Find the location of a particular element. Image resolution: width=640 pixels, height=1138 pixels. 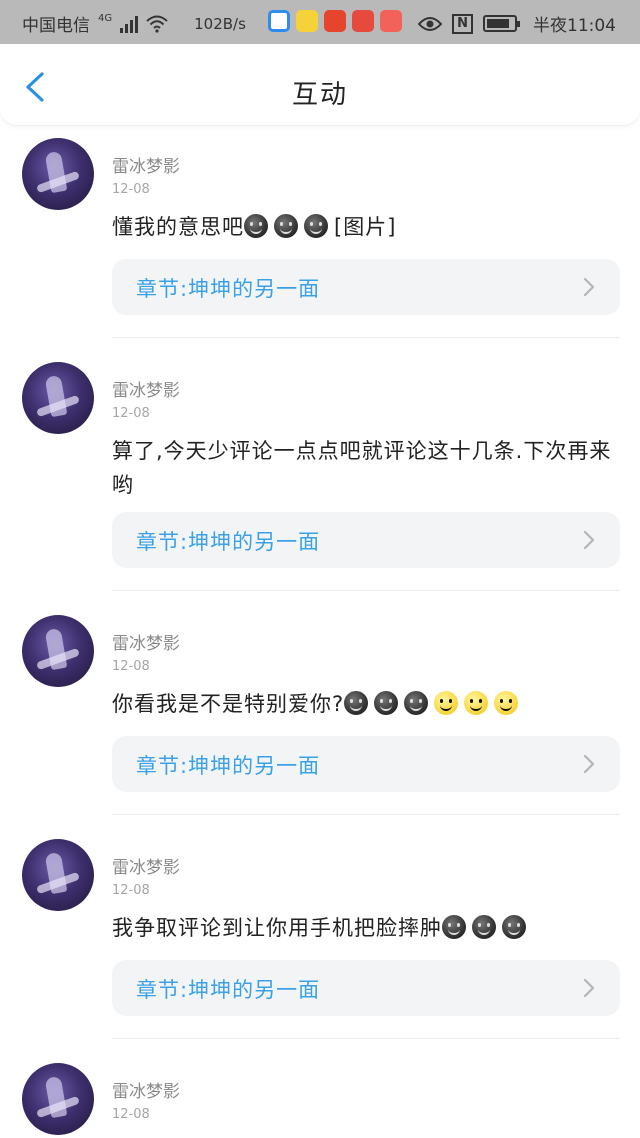

wifi-icon is located at coordinates (157, 24).